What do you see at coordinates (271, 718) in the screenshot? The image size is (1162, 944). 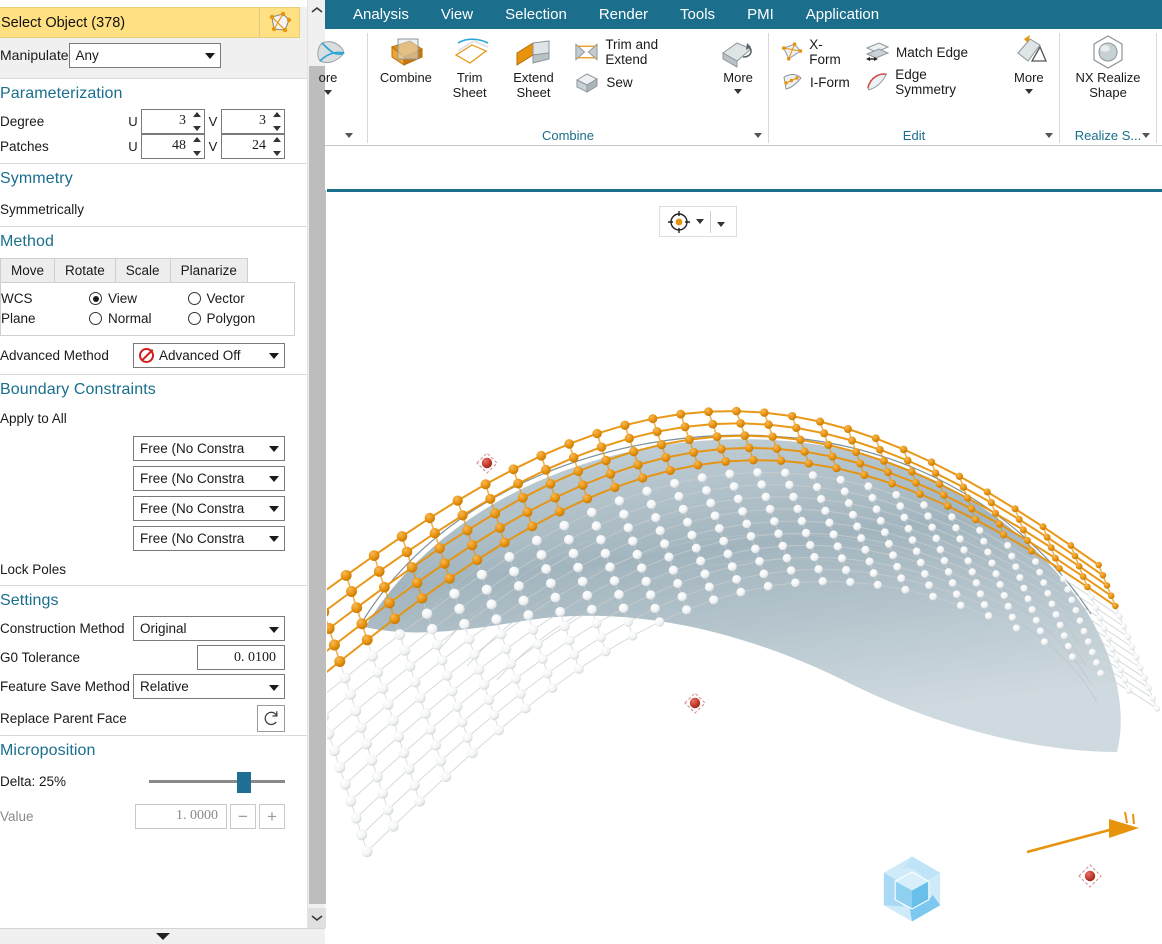 I see `reset-button` at bounding box center [271, 718].